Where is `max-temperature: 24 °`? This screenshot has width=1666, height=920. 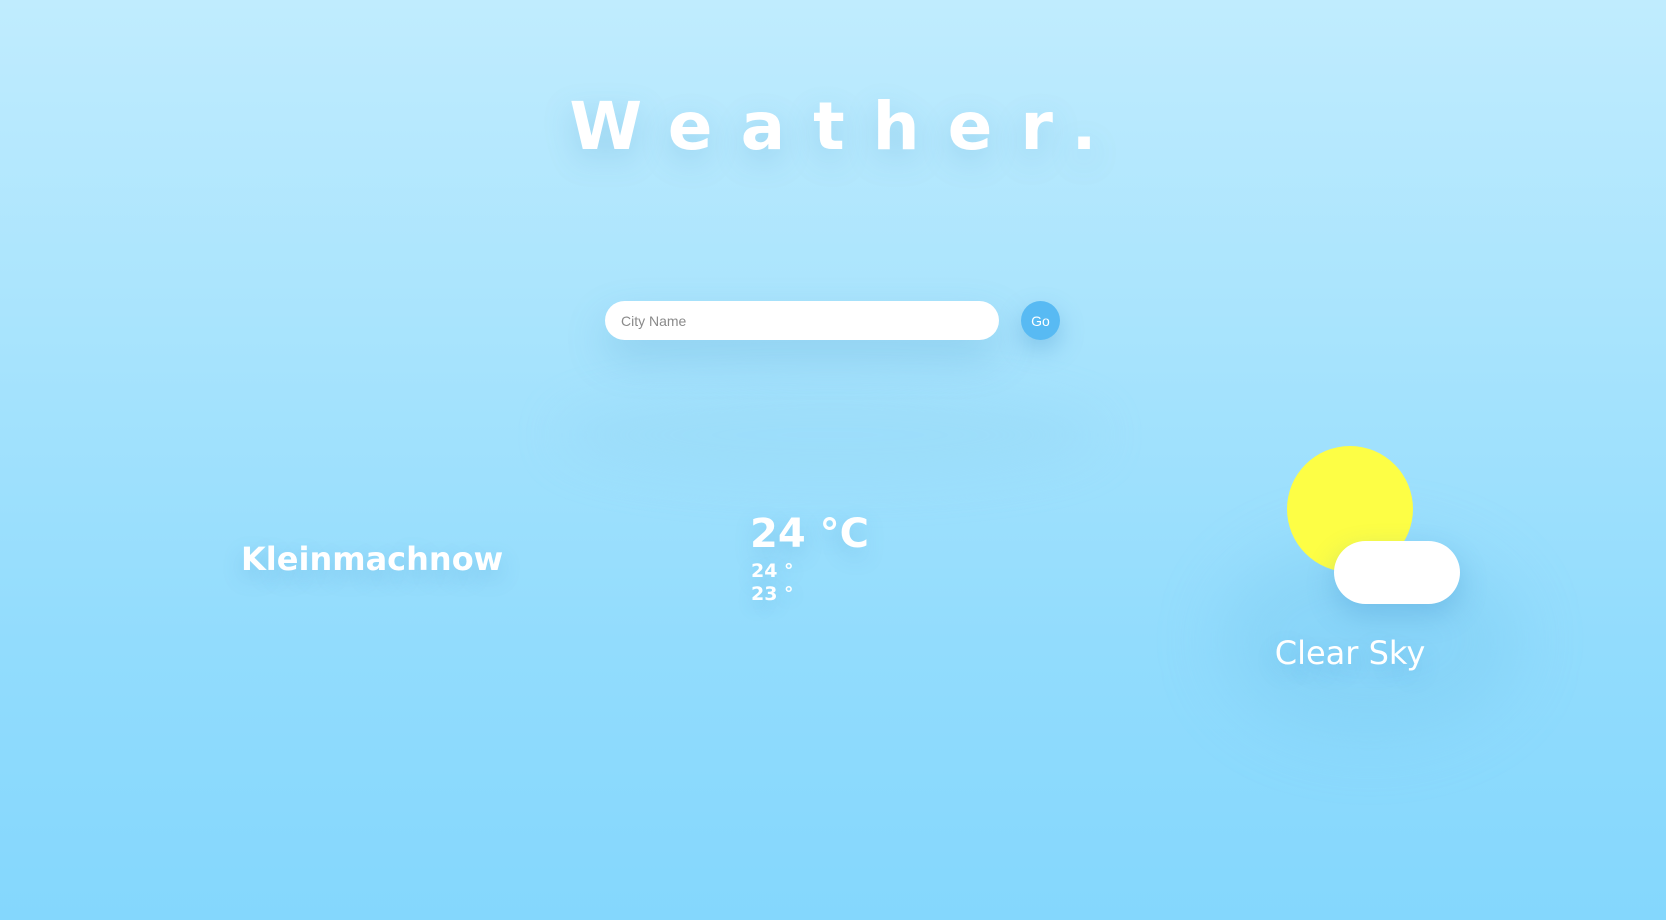
max-temperature: 24 ° is located at coordinates (772, 571).